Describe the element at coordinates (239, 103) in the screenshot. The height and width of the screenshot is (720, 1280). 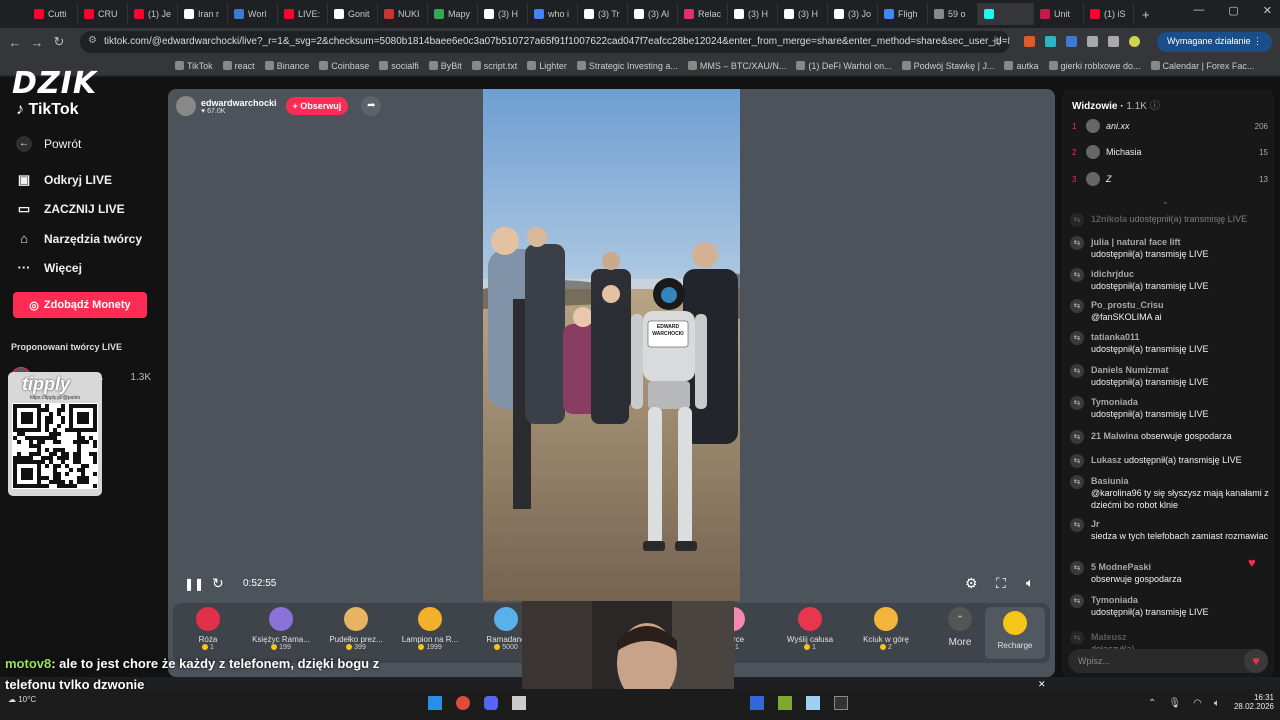
I see `host-name: edwardwarchocki` at that location.